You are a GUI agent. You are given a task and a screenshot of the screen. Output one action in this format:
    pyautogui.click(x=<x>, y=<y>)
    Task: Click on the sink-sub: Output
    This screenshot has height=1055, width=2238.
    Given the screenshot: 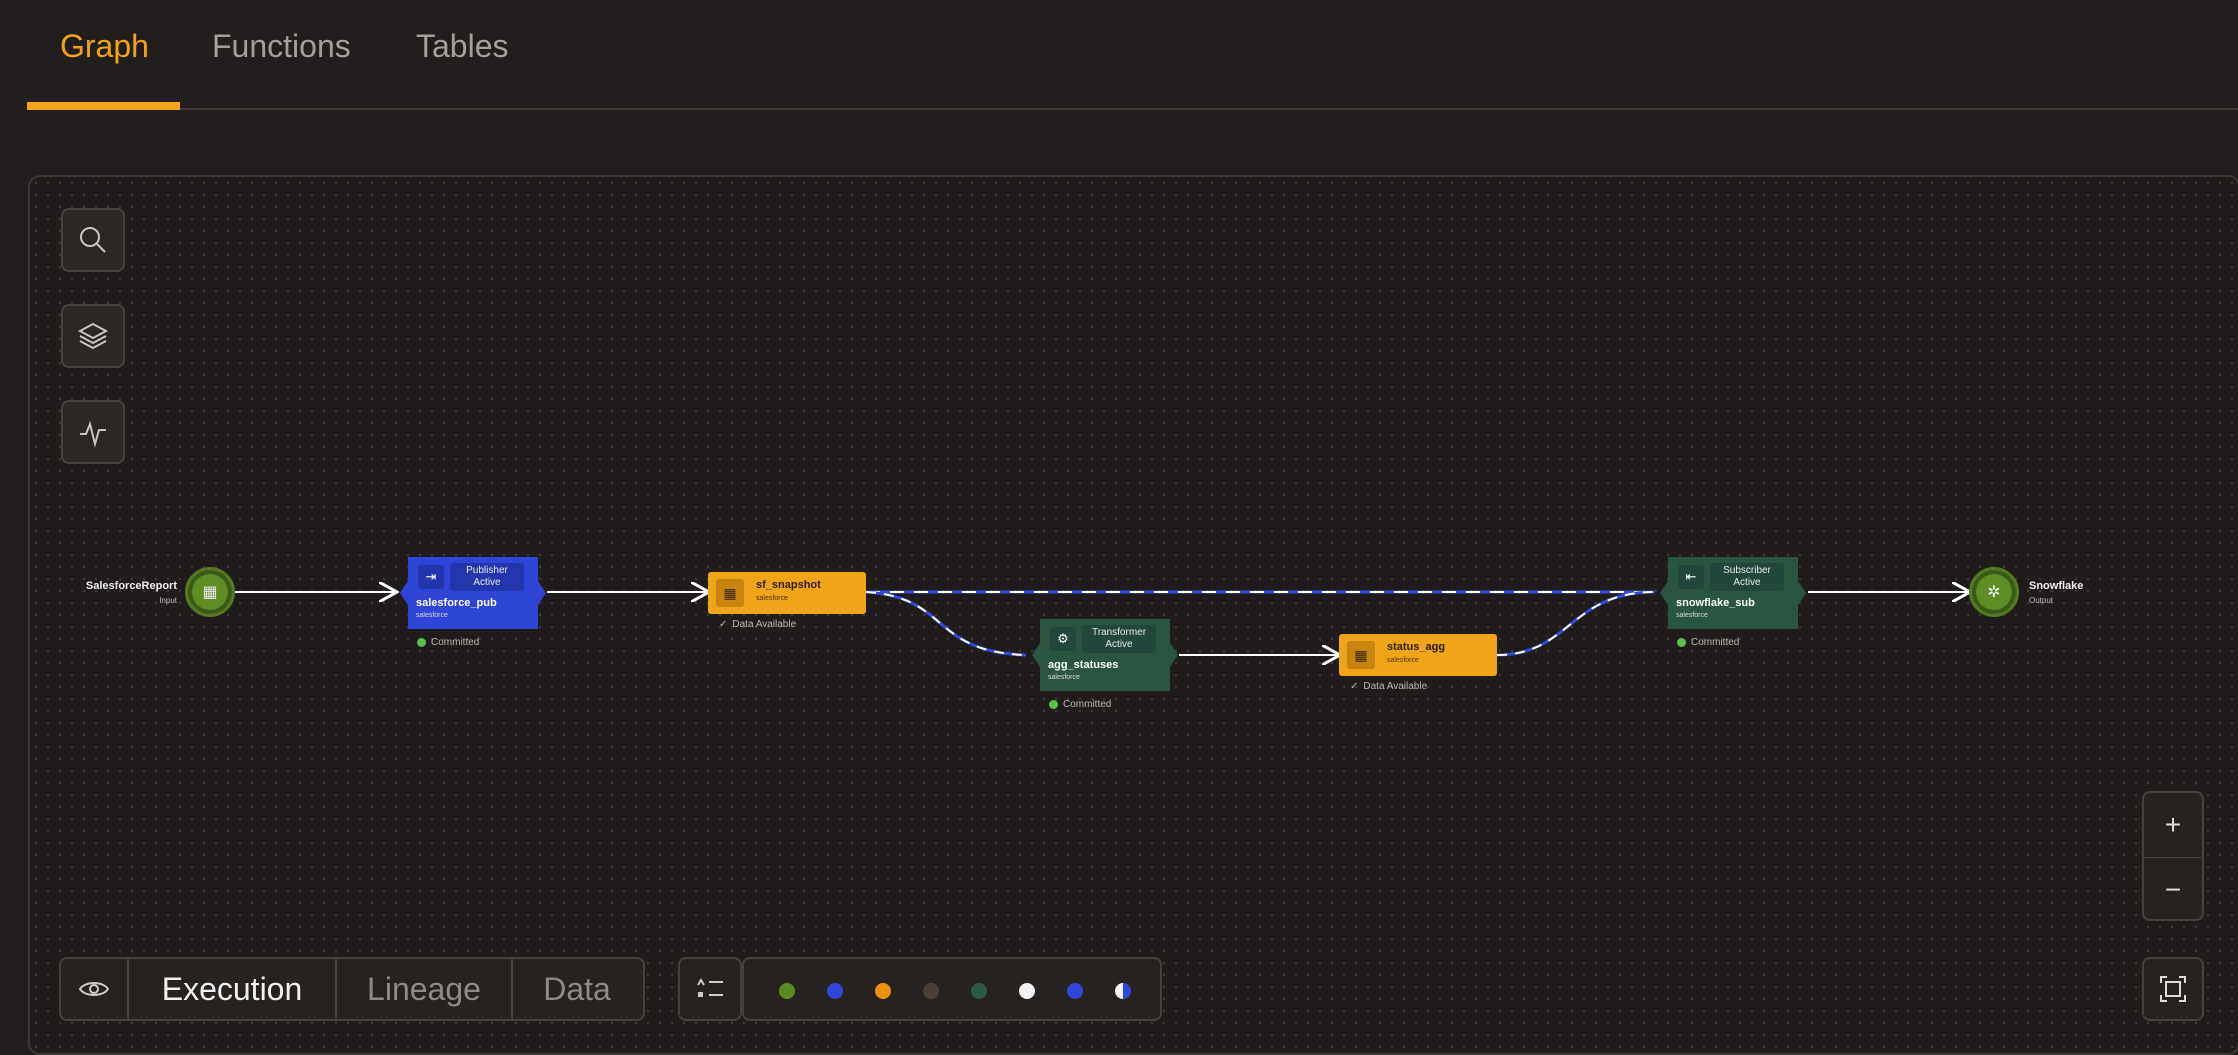 What is the action you would take?
    pyautogui.click(x=2041, y=600)
    